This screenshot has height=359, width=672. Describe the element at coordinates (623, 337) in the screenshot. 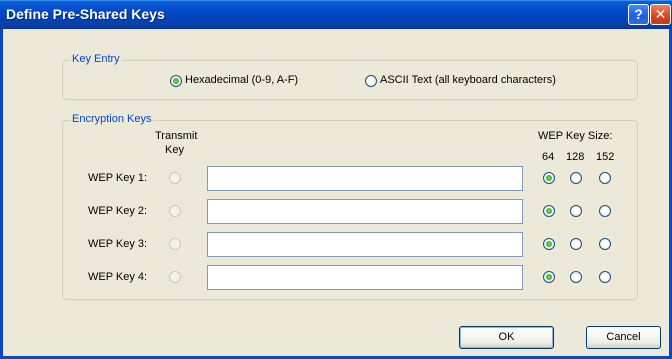

I see `cancel-button: Cancel` at that location.